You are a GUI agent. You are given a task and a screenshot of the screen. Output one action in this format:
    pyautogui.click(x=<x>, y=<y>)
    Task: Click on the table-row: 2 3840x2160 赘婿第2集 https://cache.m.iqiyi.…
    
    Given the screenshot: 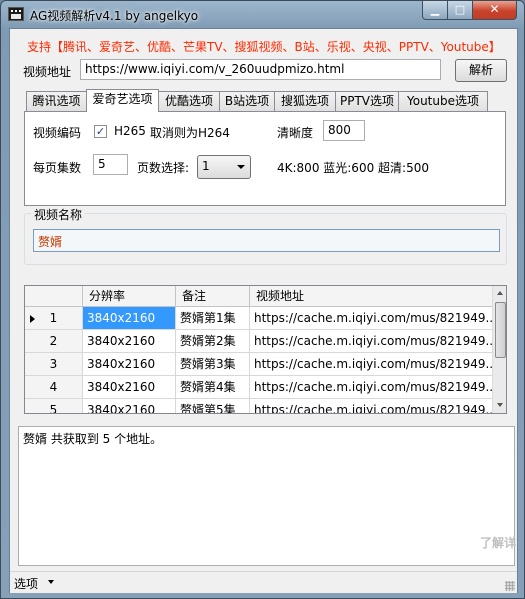 What is the action you would take?
    pyautogui.click(x=259, y=341)
    